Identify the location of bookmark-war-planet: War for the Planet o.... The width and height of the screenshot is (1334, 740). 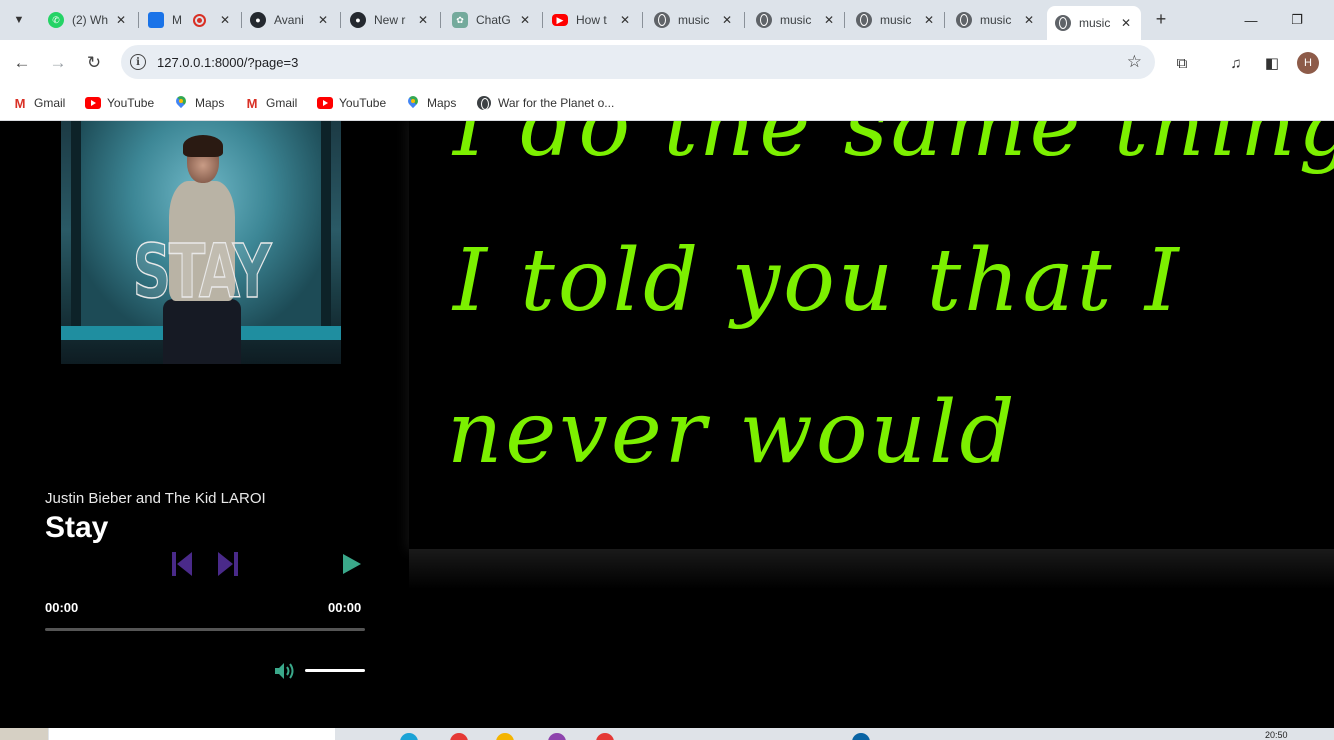
(545, 103).